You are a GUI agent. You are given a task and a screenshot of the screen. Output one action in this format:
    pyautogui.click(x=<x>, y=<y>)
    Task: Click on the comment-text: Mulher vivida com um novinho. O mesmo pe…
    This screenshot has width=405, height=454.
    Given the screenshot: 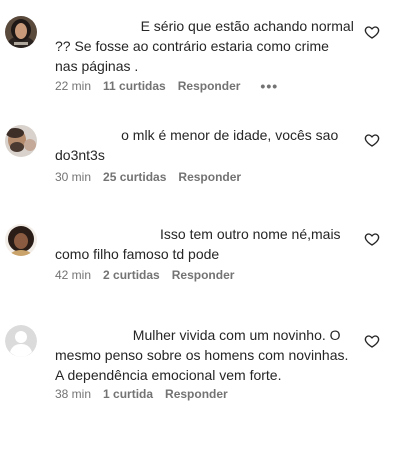 What is the action you would take?
    pyautogui.click(x=203, y=355)
    